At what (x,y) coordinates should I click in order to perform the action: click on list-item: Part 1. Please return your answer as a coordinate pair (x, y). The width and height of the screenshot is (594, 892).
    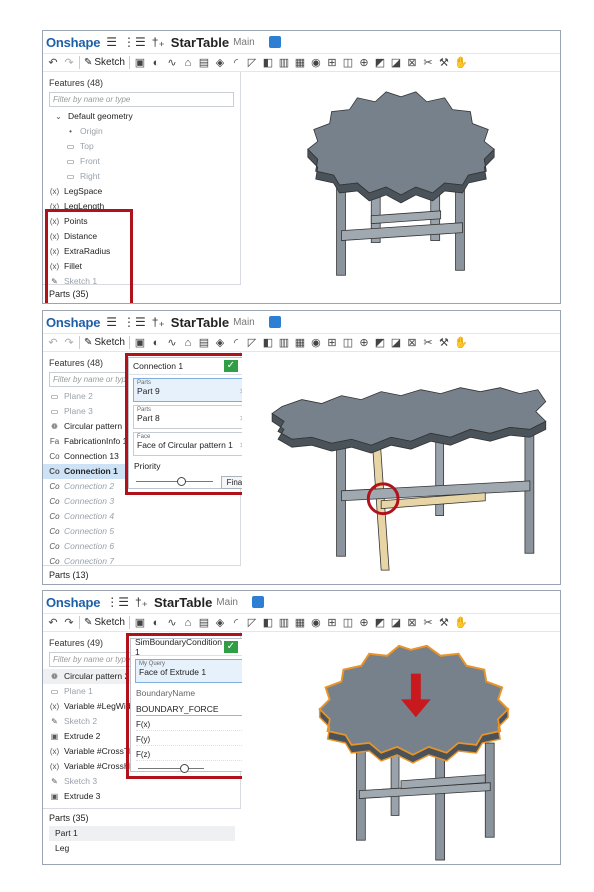
    Looking at the image, I should click on (142, 833).